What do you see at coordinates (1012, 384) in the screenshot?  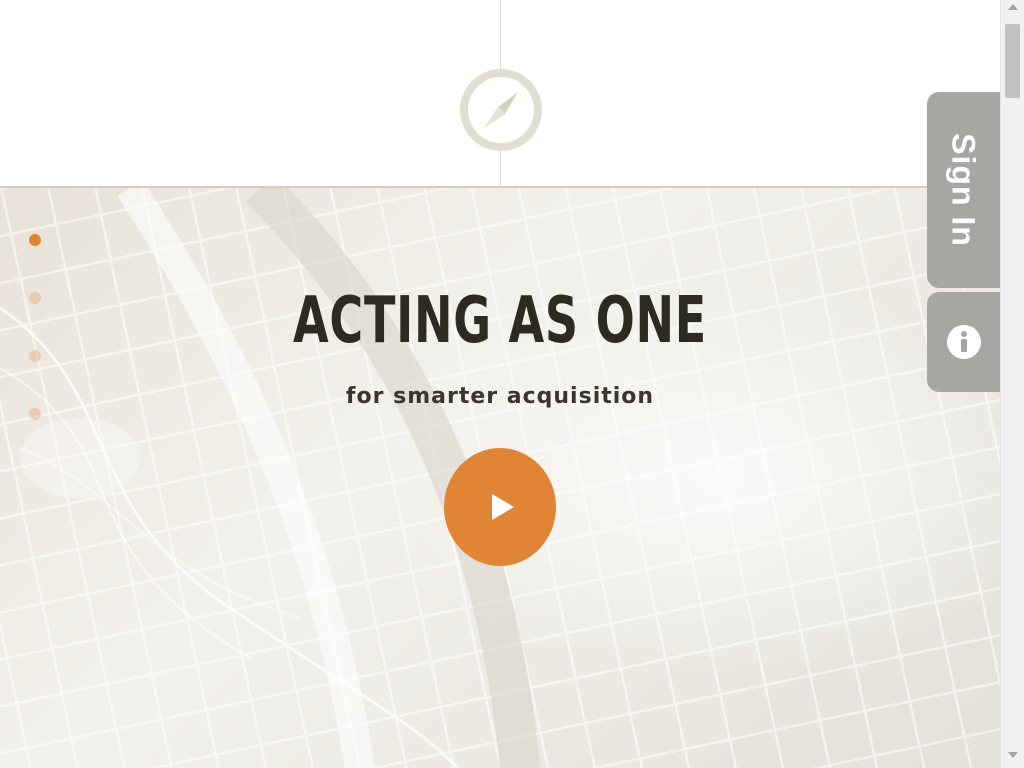 I see `page-scrollbar` at bounding box center [1012, 384].